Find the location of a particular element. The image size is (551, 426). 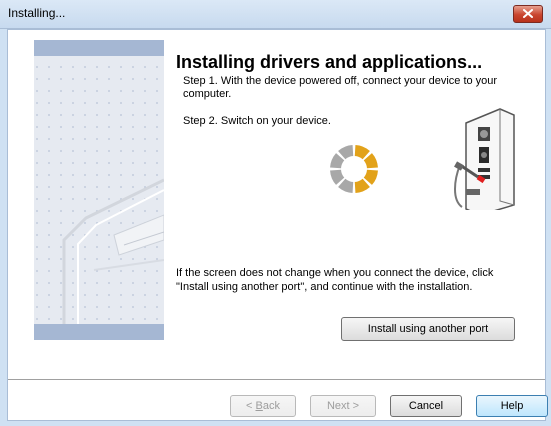

next-button: Next > is located at coordinates (343, 406).